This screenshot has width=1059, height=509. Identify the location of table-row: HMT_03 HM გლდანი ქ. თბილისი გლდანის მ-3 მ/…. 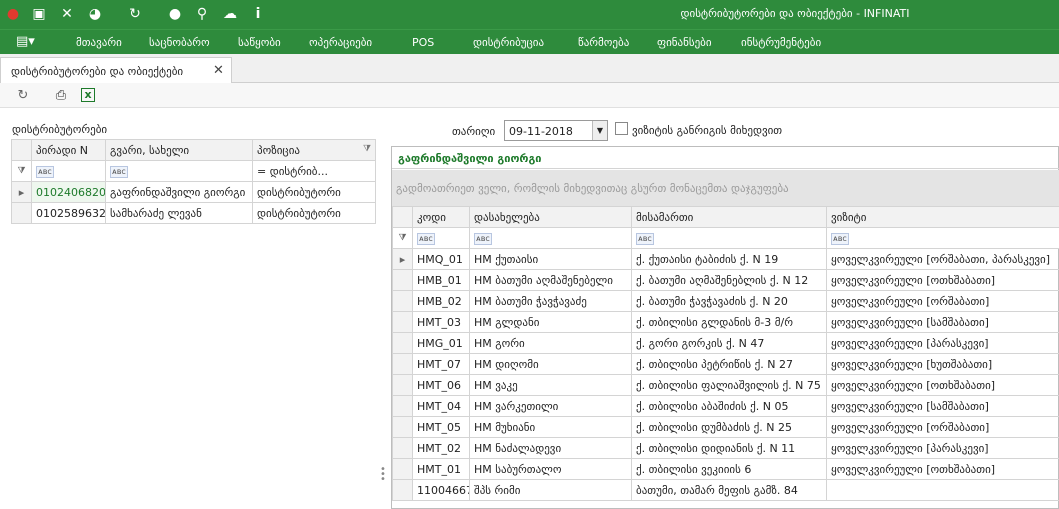
(725, 322).